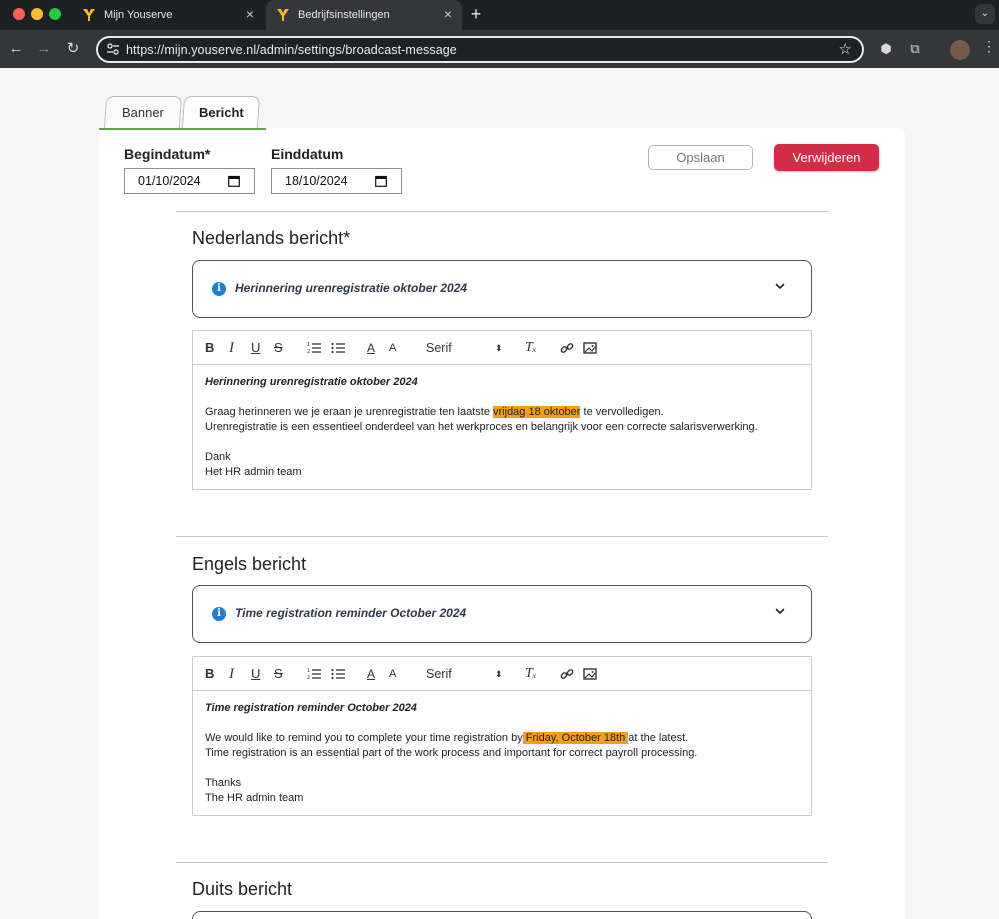 This screenshot has height=919, width=999. What do you see at coordinates (55, 14) in the screenshot?
I see `maximize-window-button` at bounding box center [55, 14].